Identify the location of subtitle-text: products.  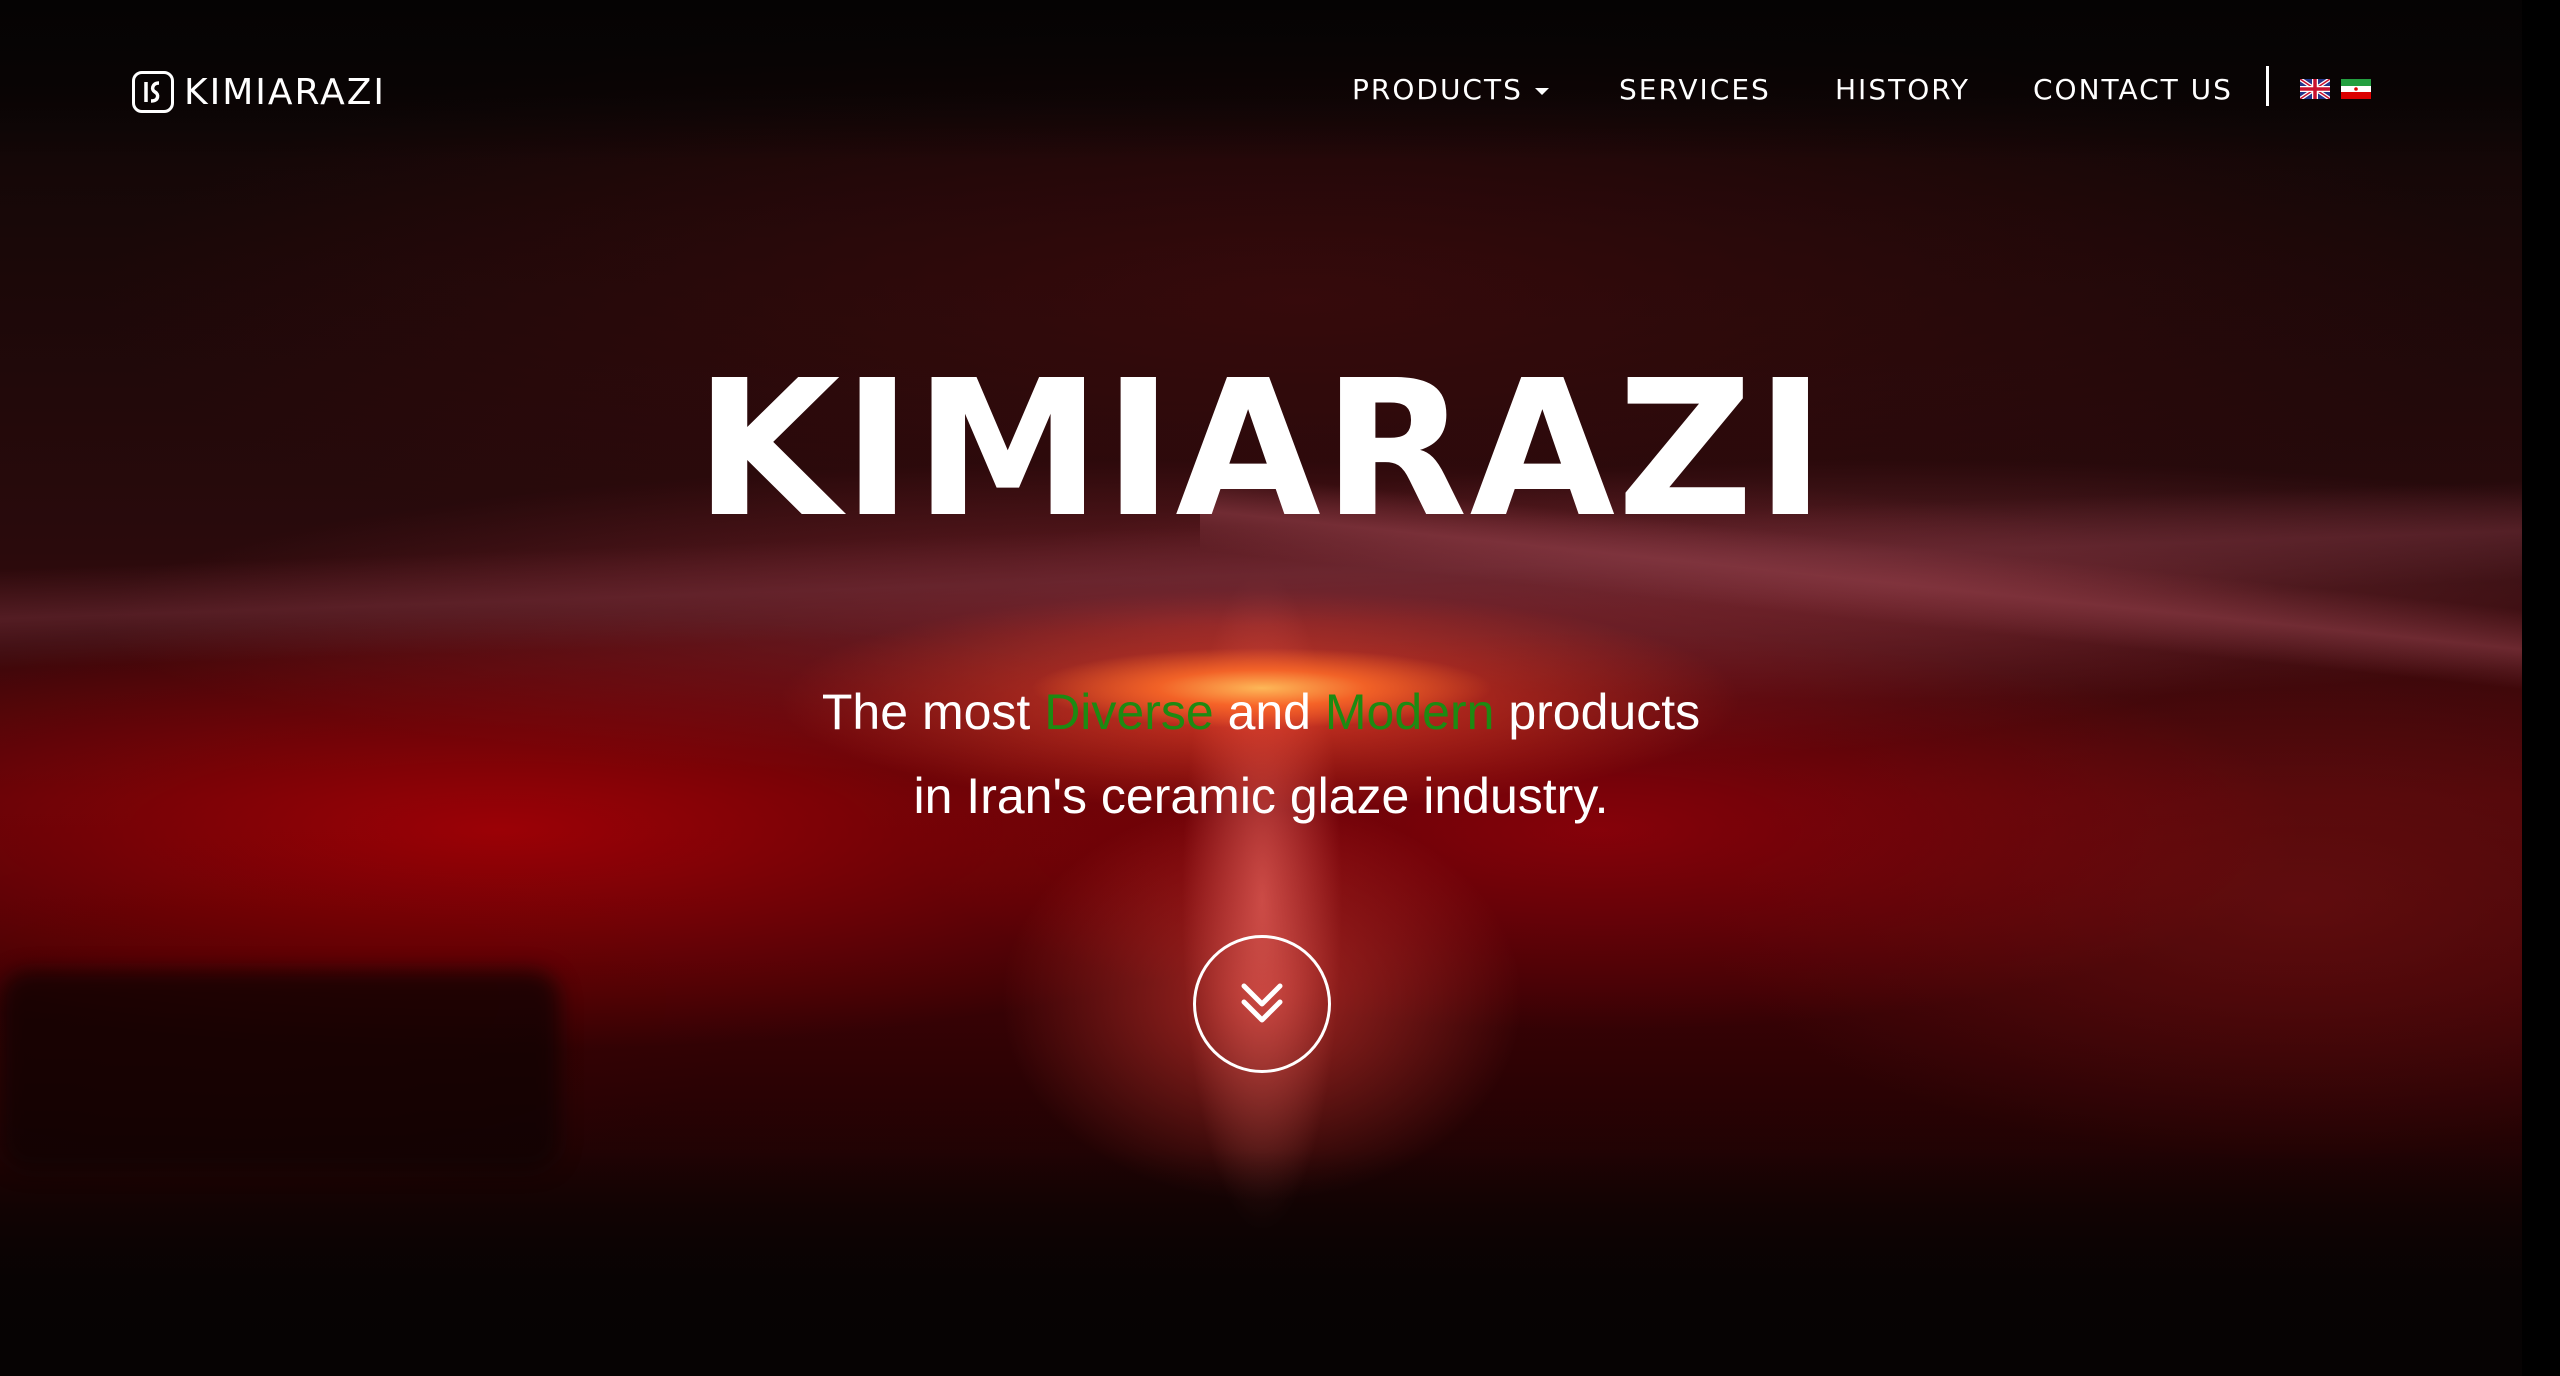
(1597, 712).